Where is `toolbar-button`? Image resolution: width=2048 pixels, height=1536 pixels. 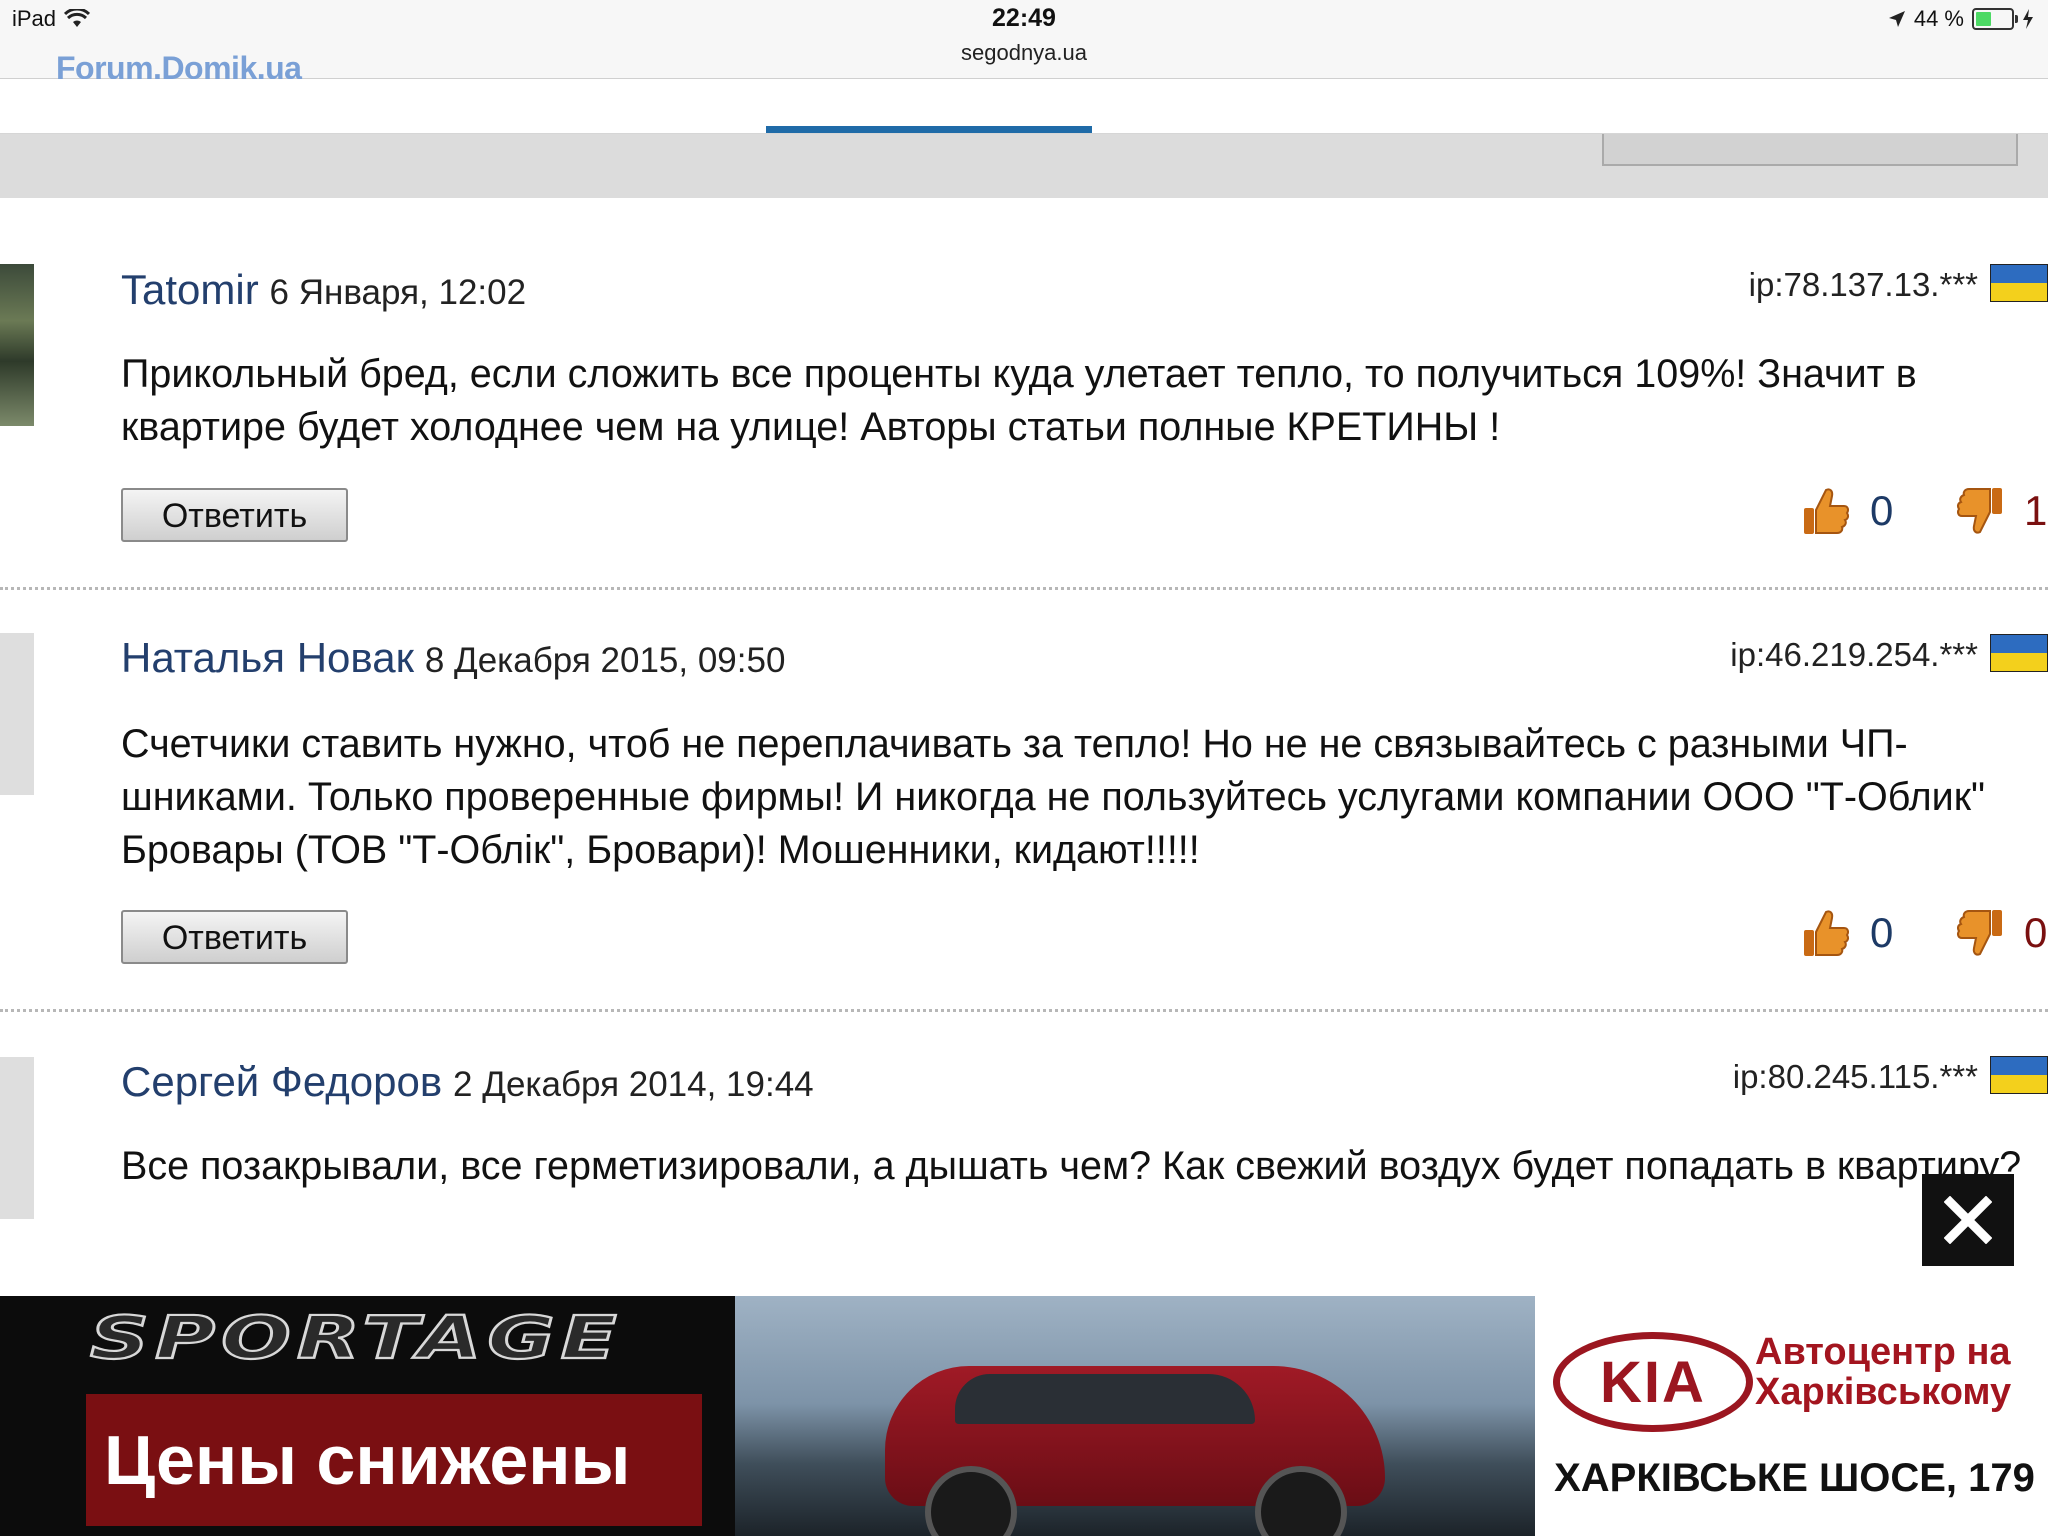 toolbar-button is located at coordinates (1810, 150).